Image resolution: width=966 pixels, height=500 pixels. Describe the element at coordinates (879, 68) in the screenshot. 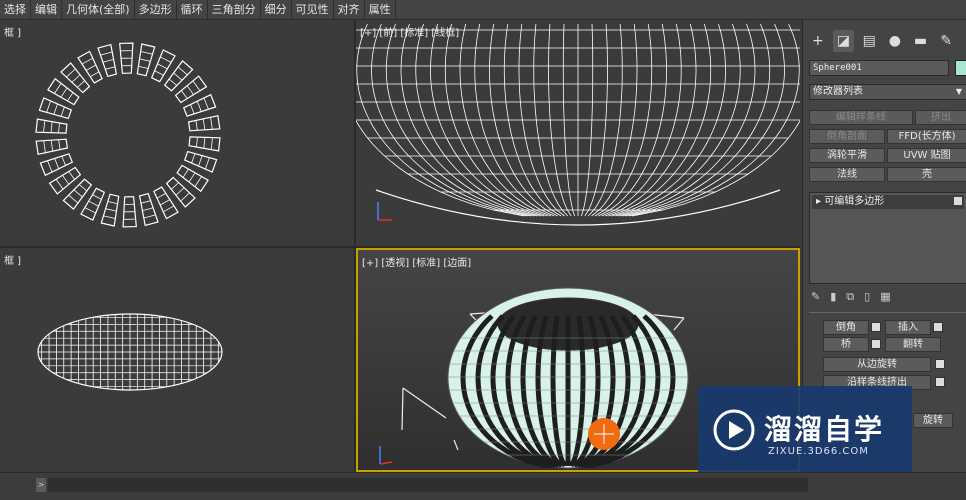

I see `object-name-field: Sphere001` at that location.